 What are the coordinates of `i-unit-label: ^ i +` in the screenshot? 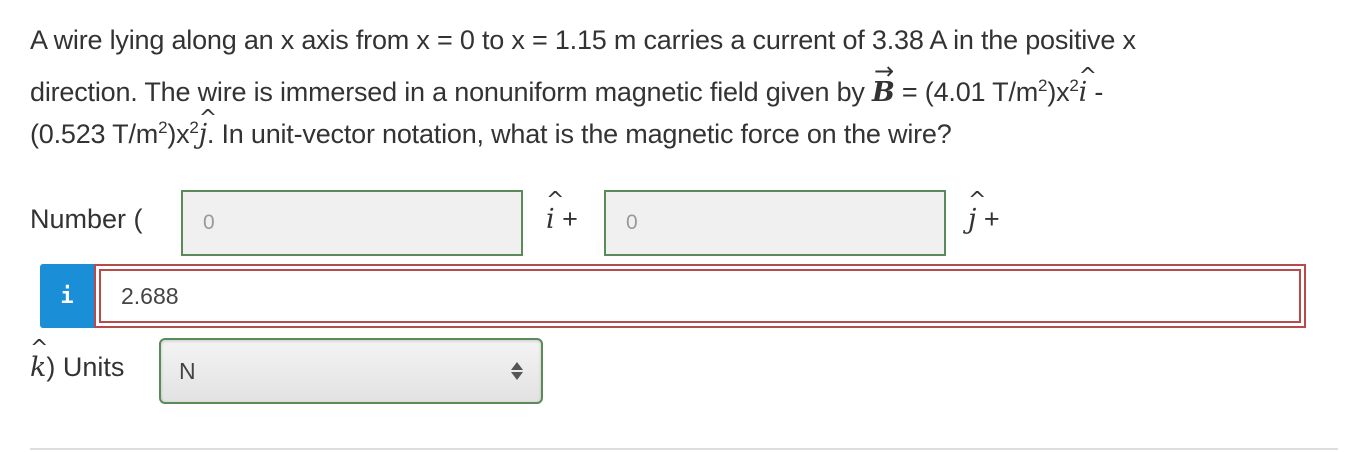 It's located at (562, 211).